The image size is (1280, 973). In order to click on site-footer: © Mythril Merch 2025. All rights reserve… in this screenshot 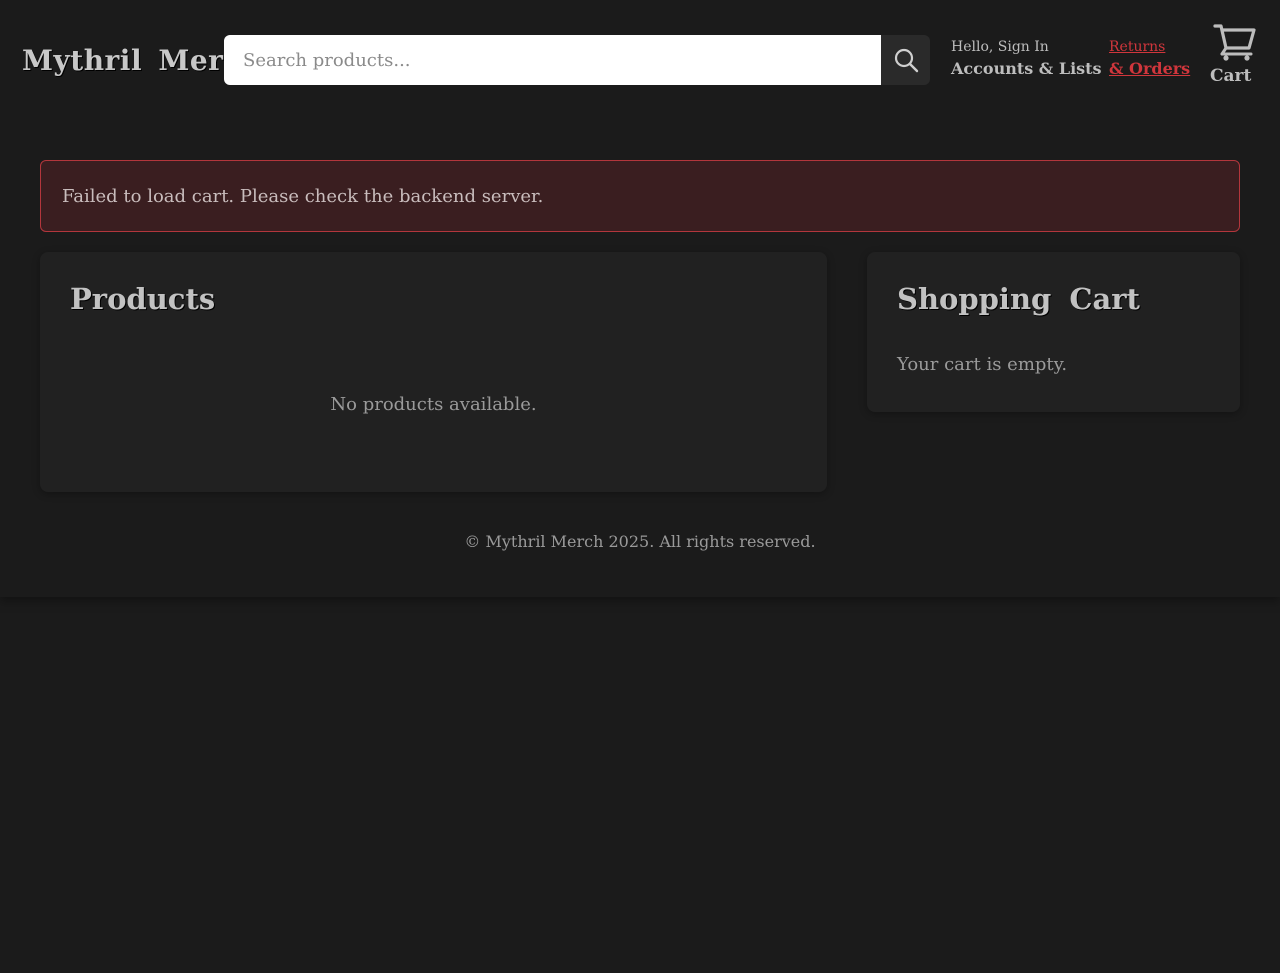, I will do `click(640, 541)`.